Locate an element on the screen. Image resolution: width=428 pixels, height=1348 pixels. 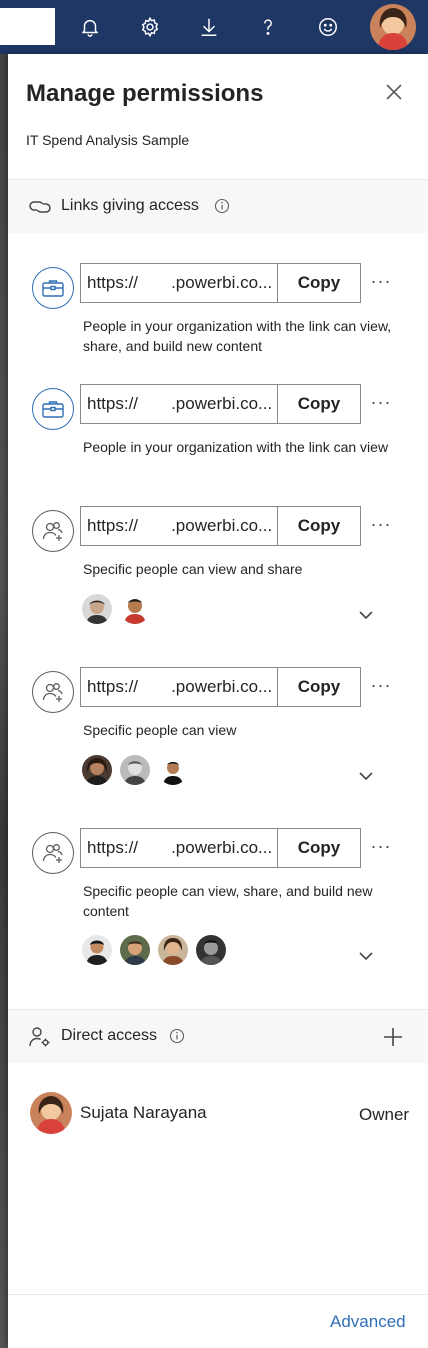
person-settings-icon is located at coordinates (39, 1037).